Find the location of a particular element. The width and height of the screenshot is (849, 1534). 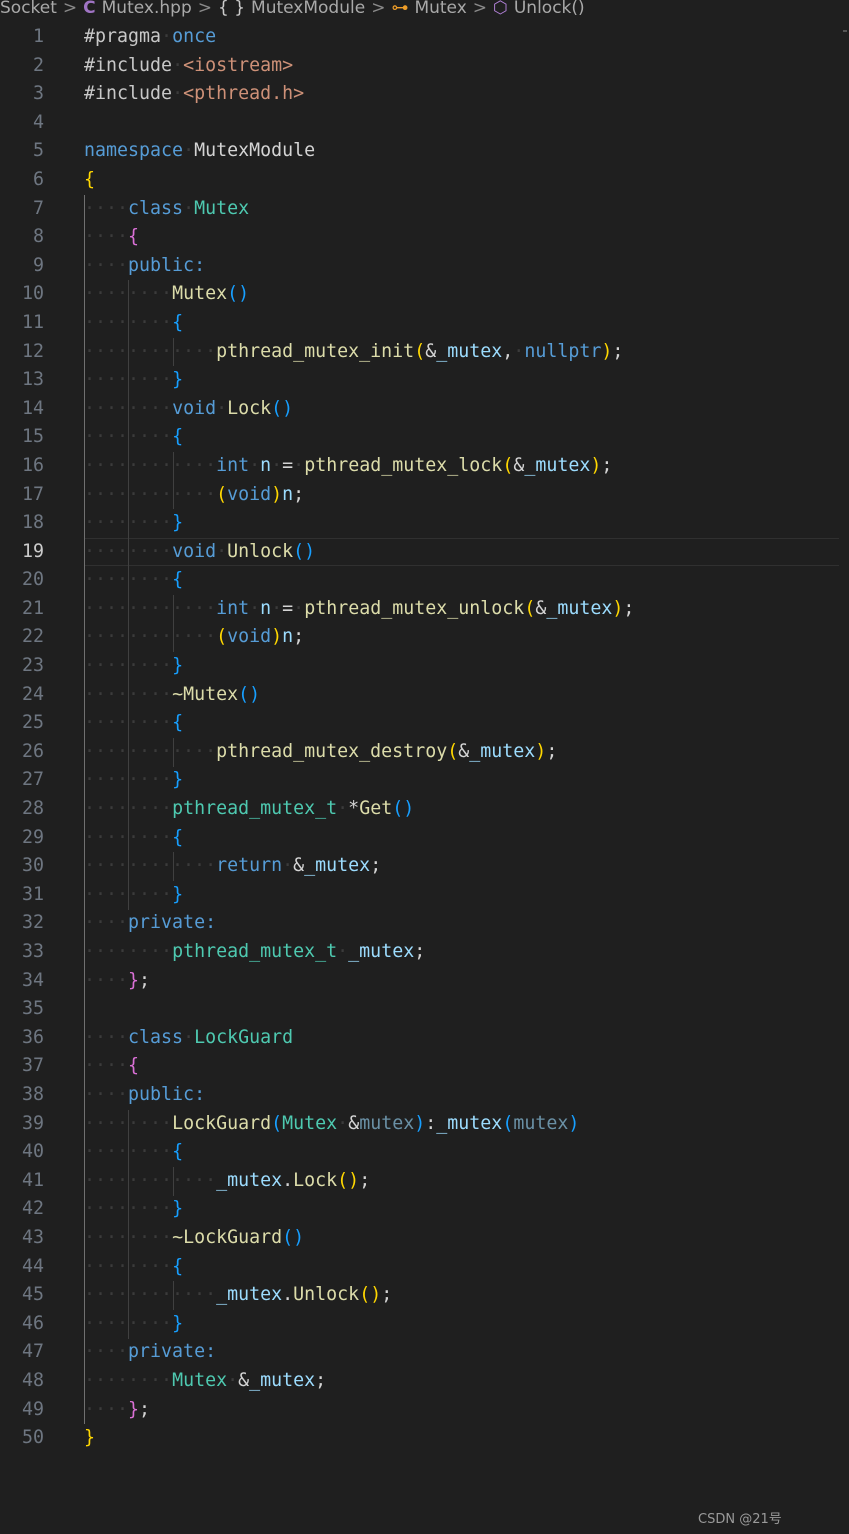

code-text: #include·<iostream> is located at coordinates (188, 66).